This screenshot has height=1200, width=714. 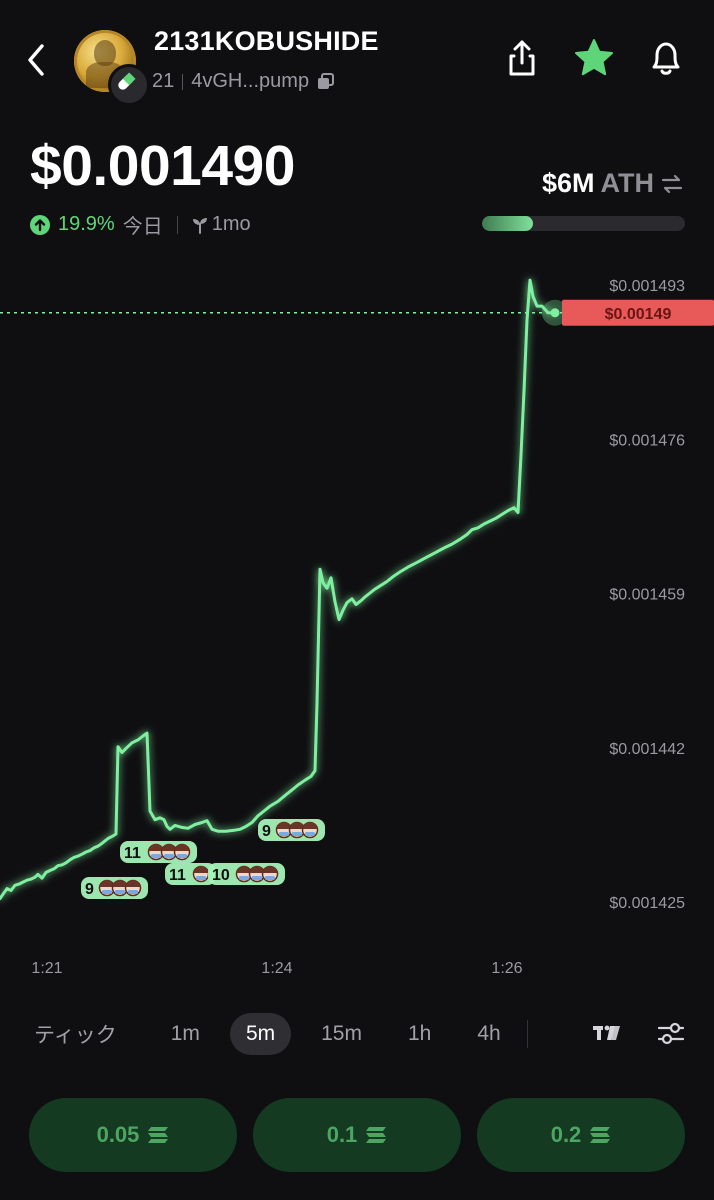 I want to click on current-price-tag: $0.00149, so click(x=638, y=312).